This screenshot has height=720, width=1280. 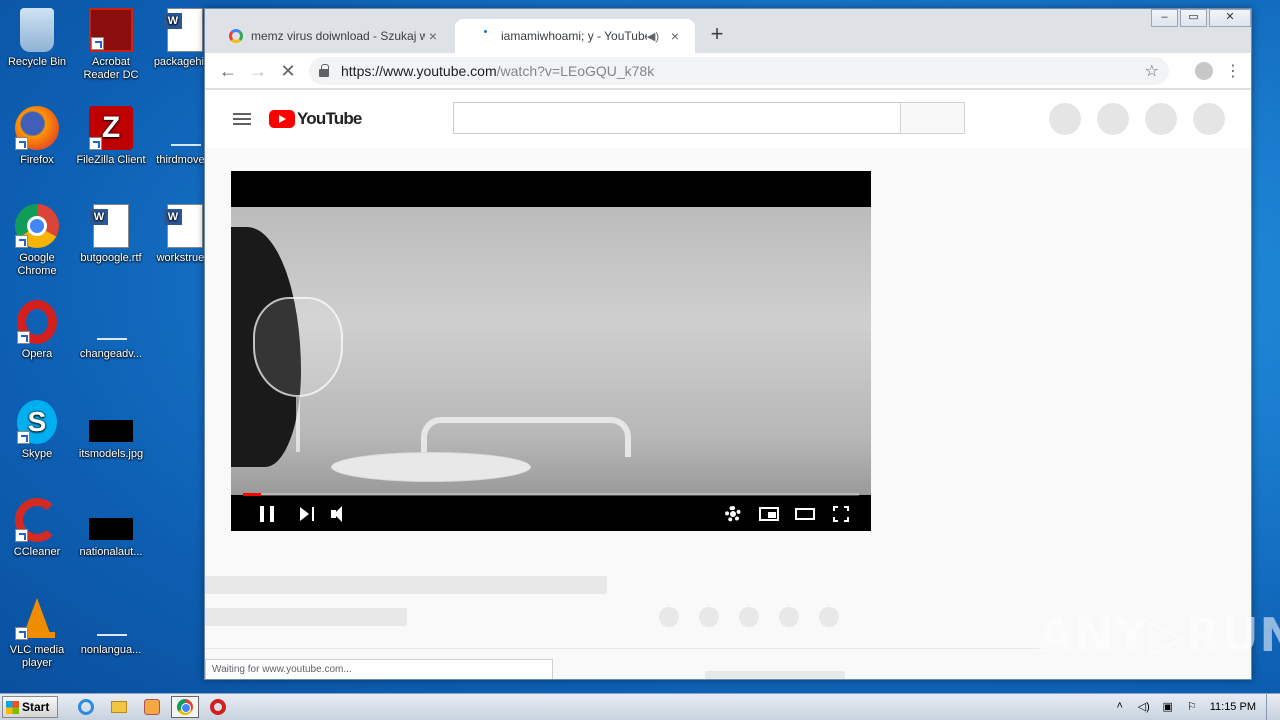 I want to click on desktop-icon-chrome: Google Chrome, so click(x=37, y=241).